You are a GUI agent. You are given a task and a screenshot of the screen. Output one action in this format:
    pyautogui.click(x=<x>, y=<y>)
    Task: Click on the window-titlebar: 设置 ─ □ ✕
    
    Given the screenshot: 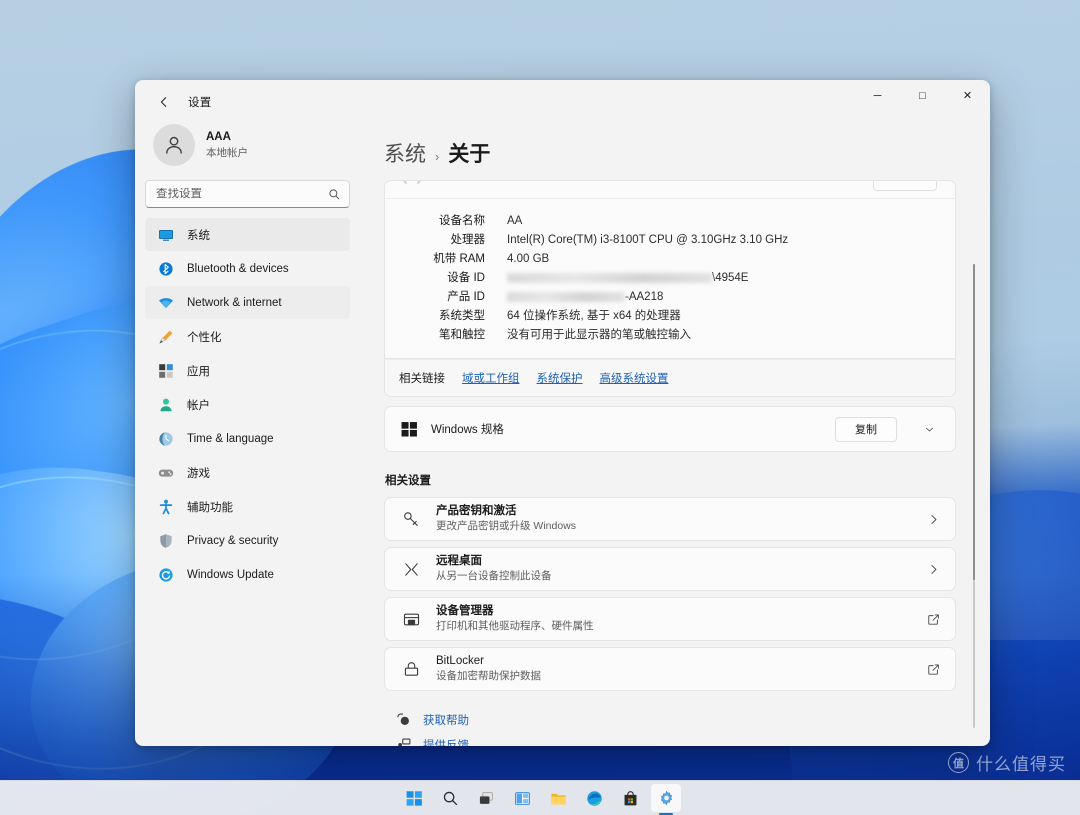 What is the action you would take?
    pyautogui.click(x=562, y=97)
    